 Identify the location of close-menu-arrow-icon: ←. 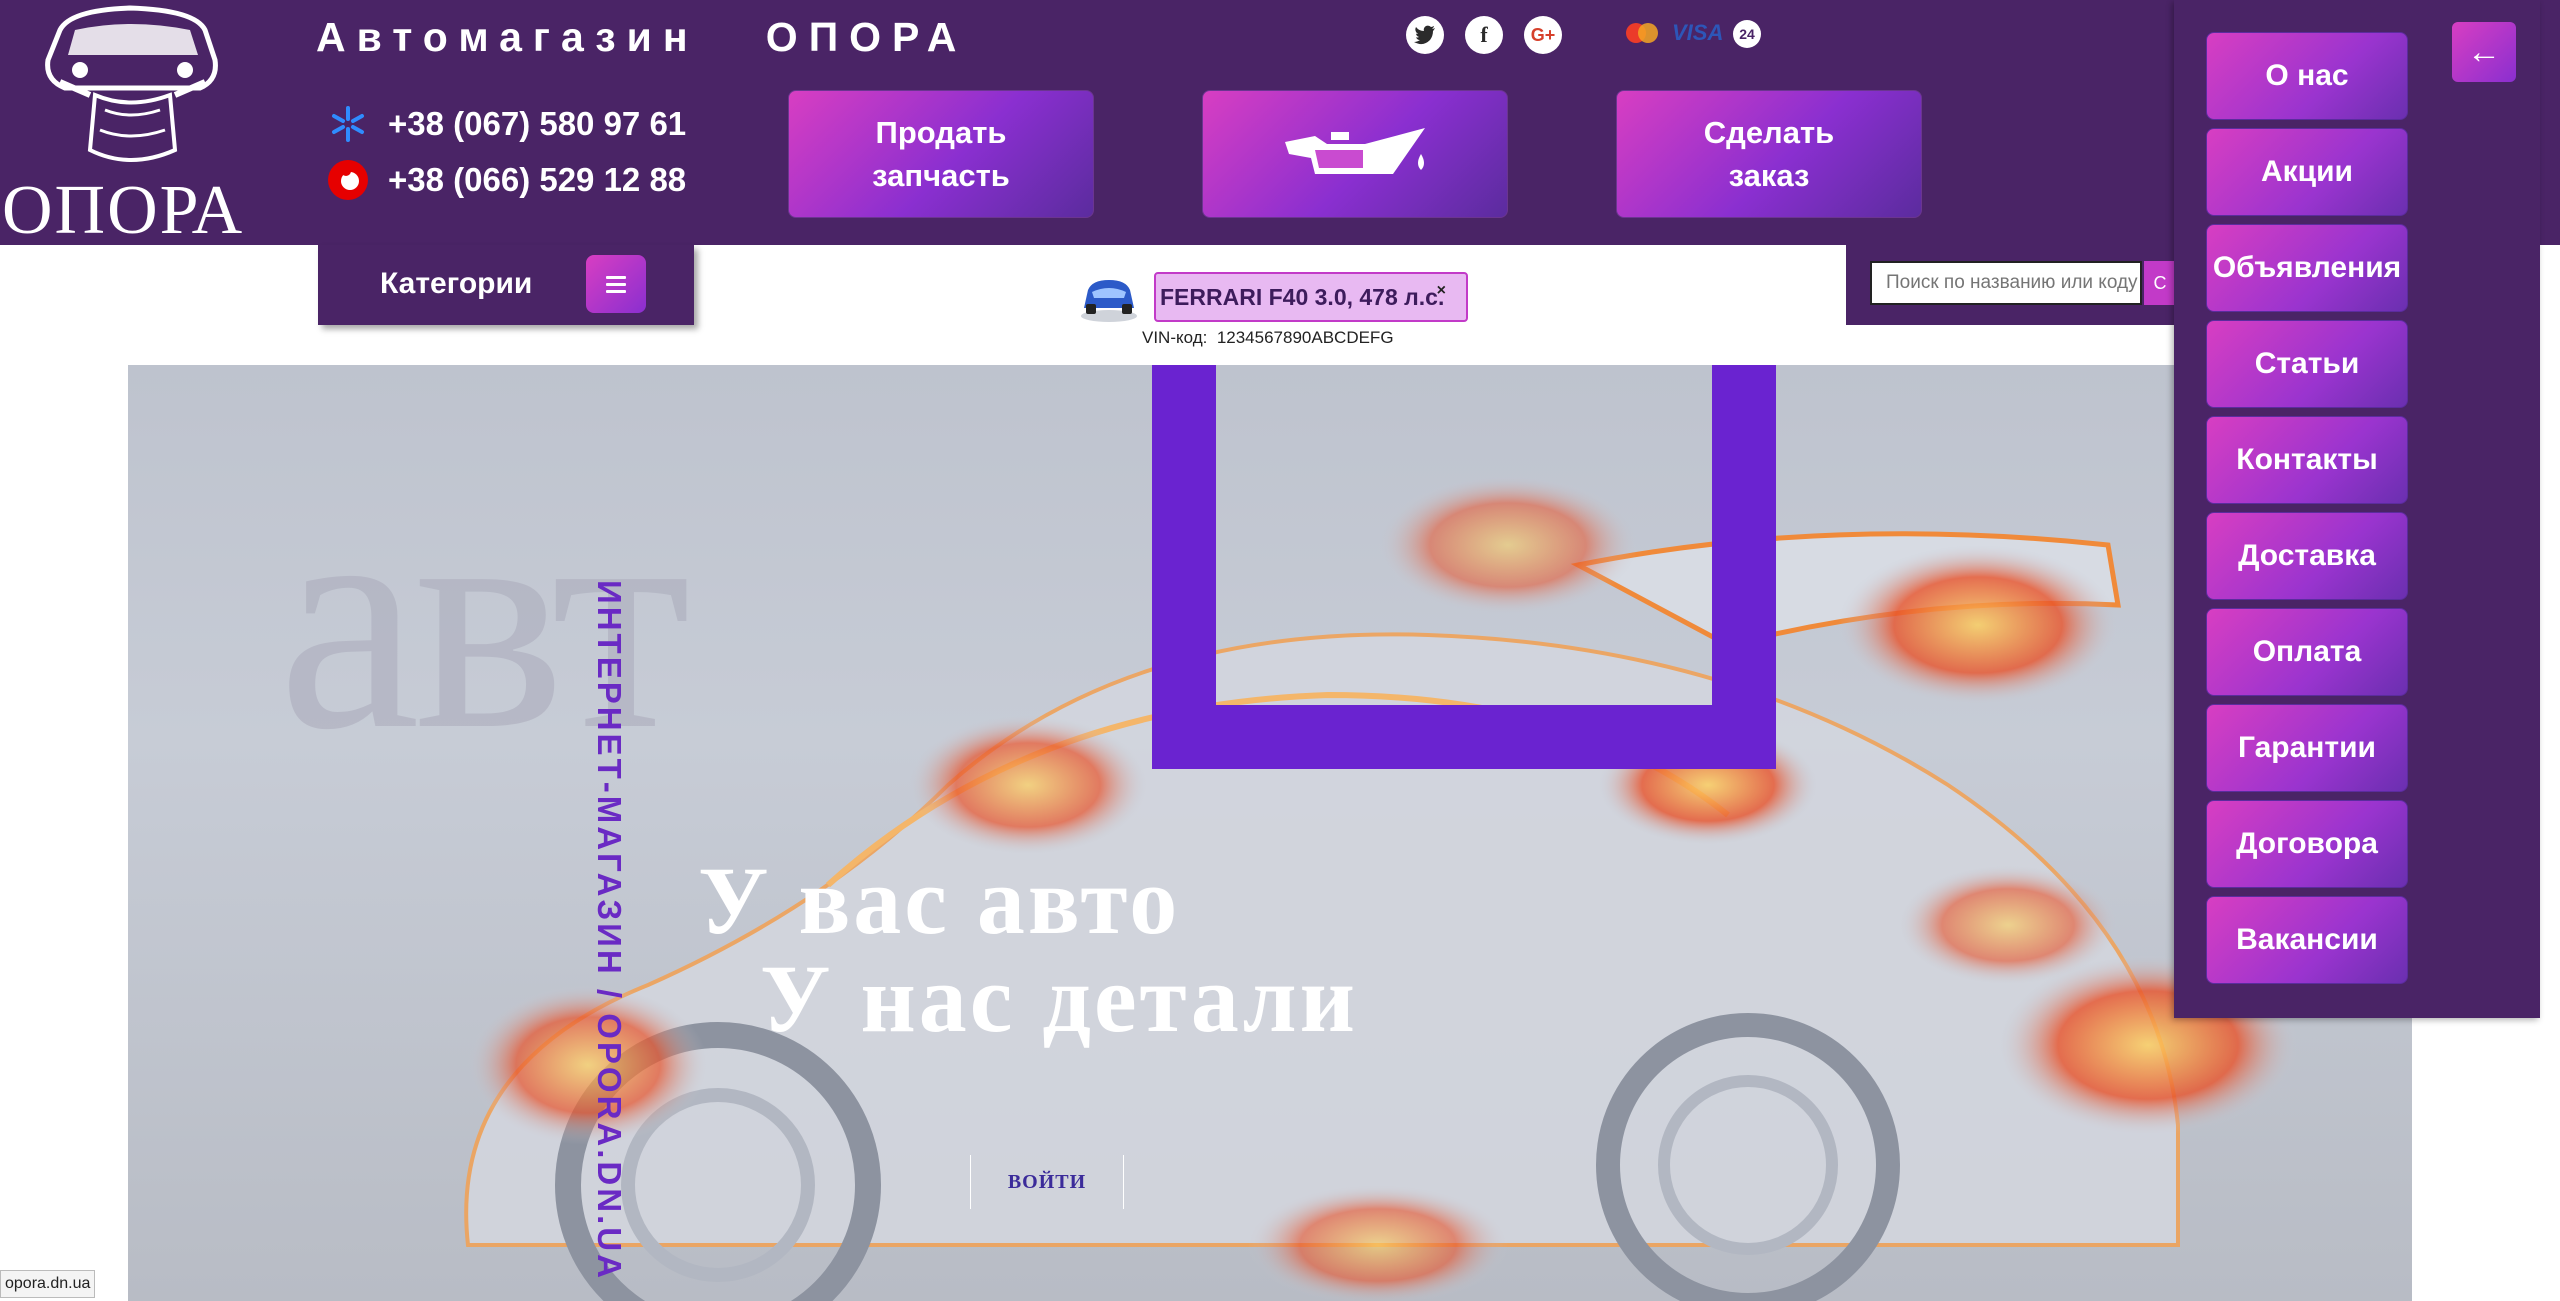
(2484, 52).